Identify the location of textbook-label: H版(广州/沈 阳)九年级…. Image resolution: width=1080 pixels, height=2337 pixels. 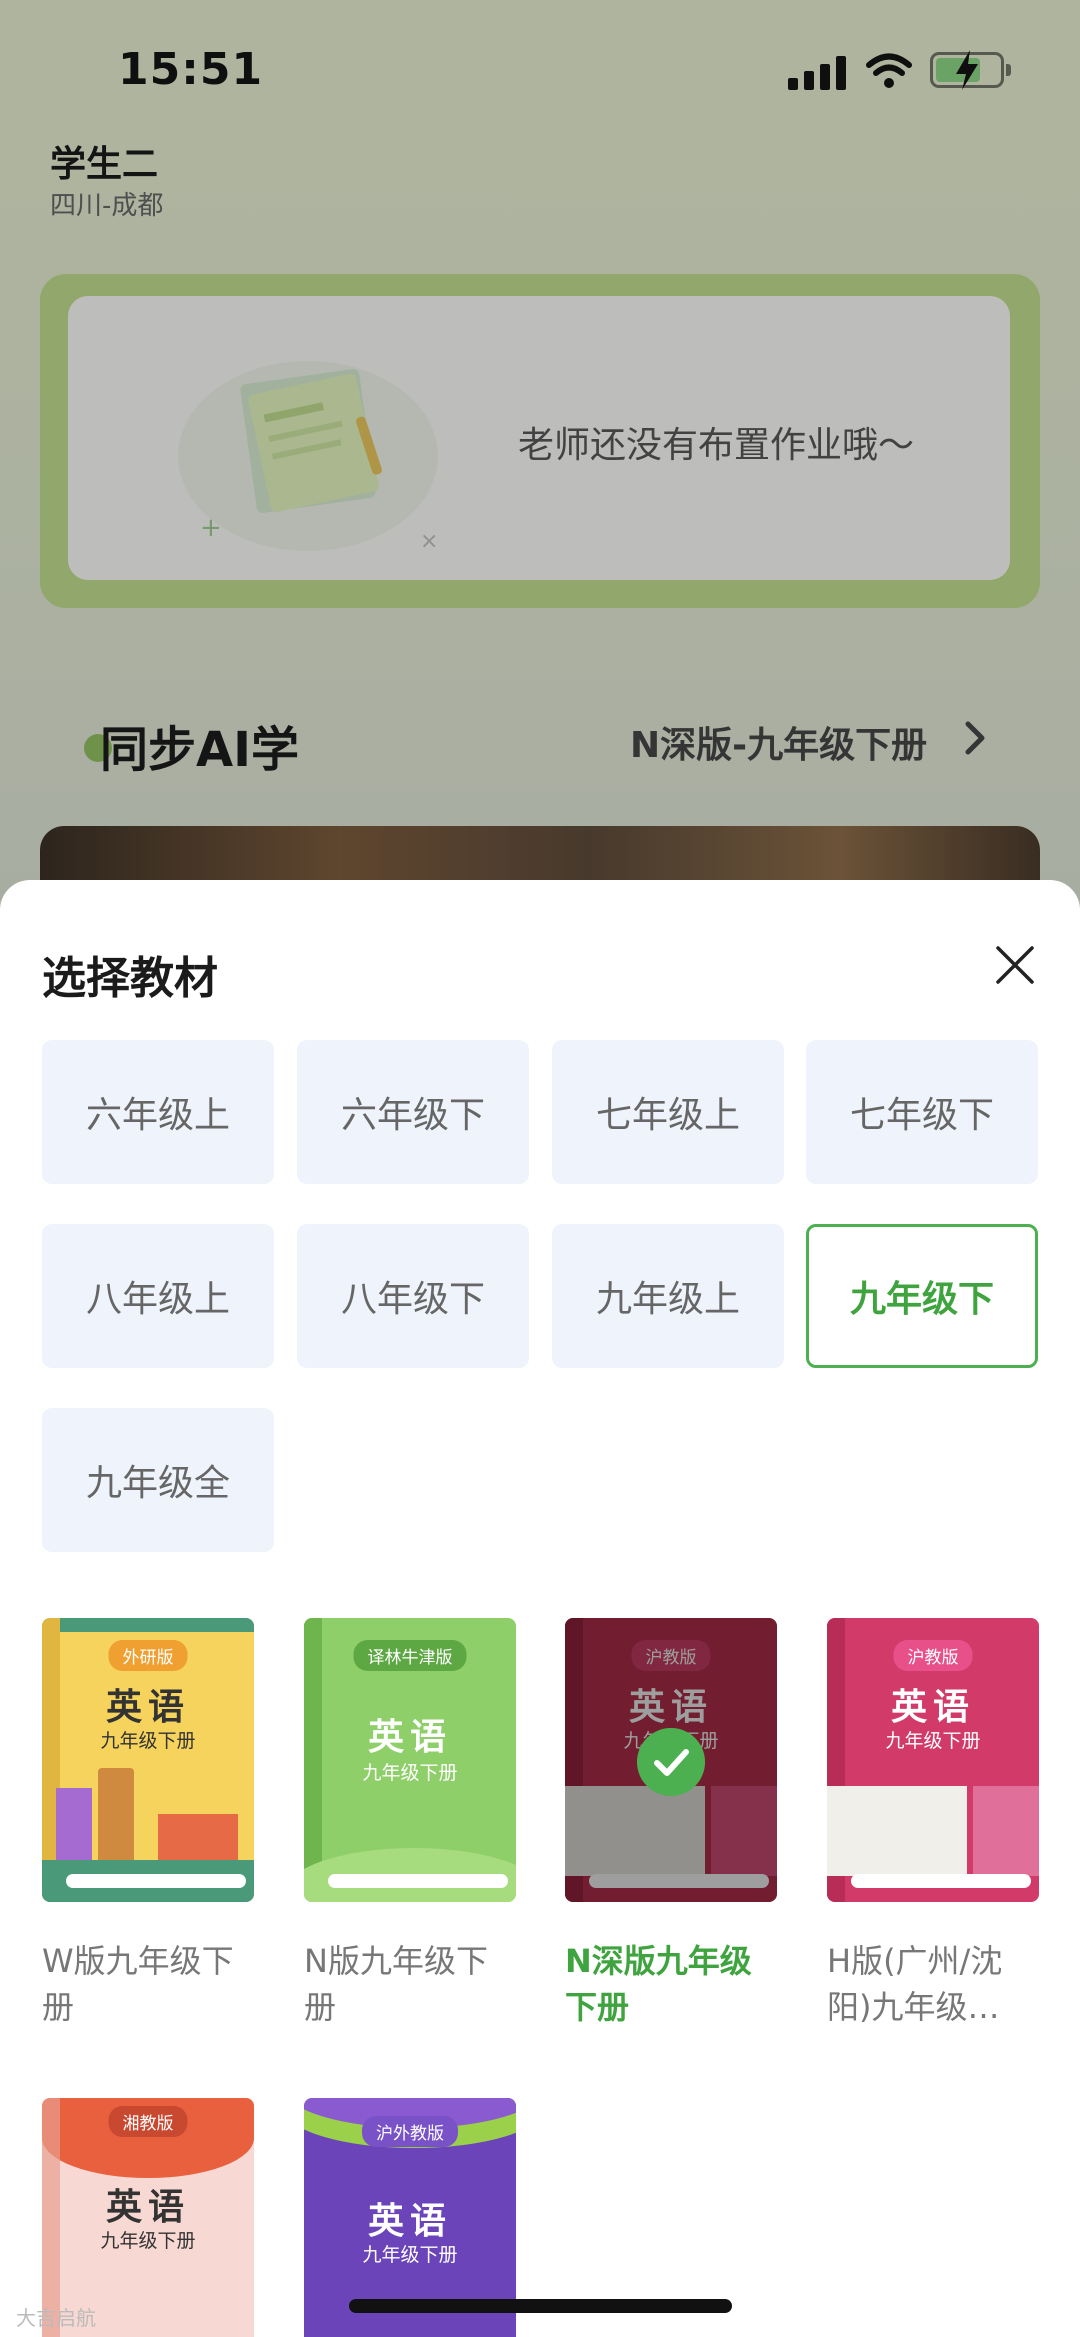
(915, 1984).